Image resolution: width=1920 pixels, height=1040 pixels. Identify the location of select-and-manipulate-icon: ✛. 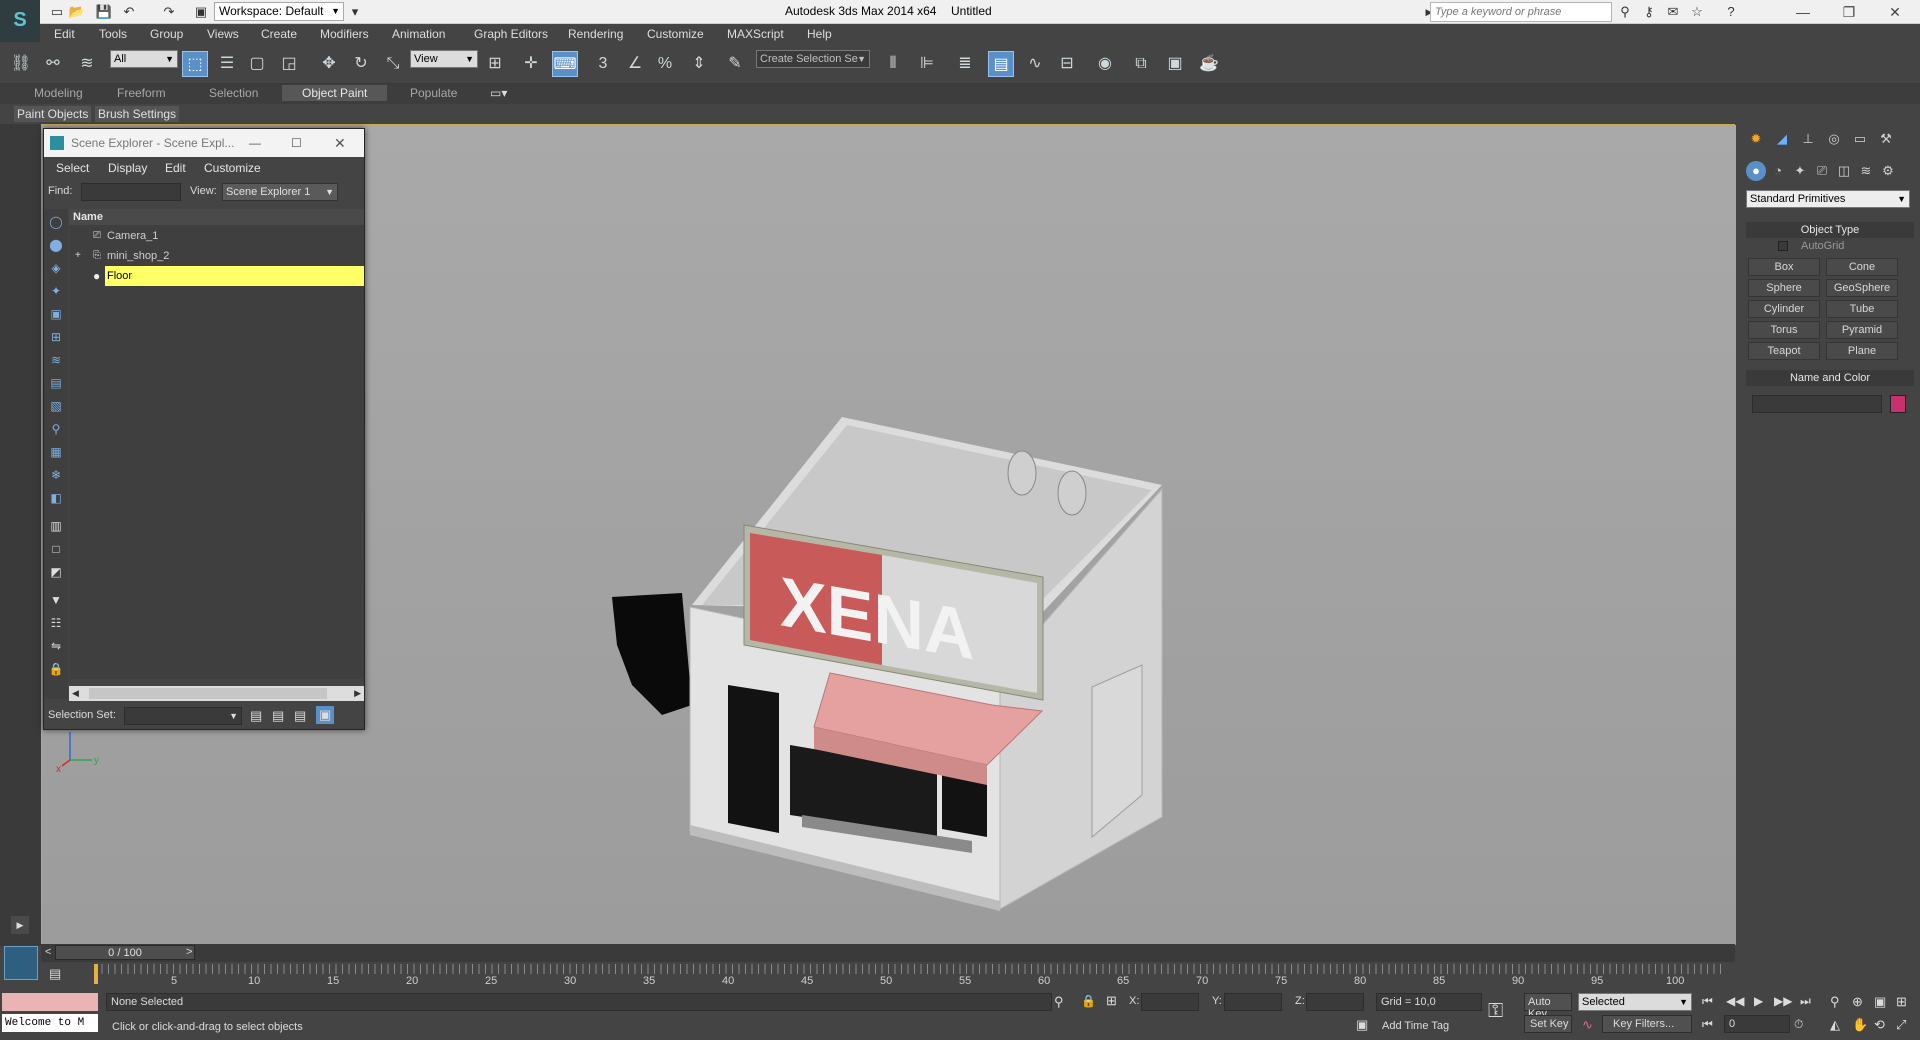
(531, 64).